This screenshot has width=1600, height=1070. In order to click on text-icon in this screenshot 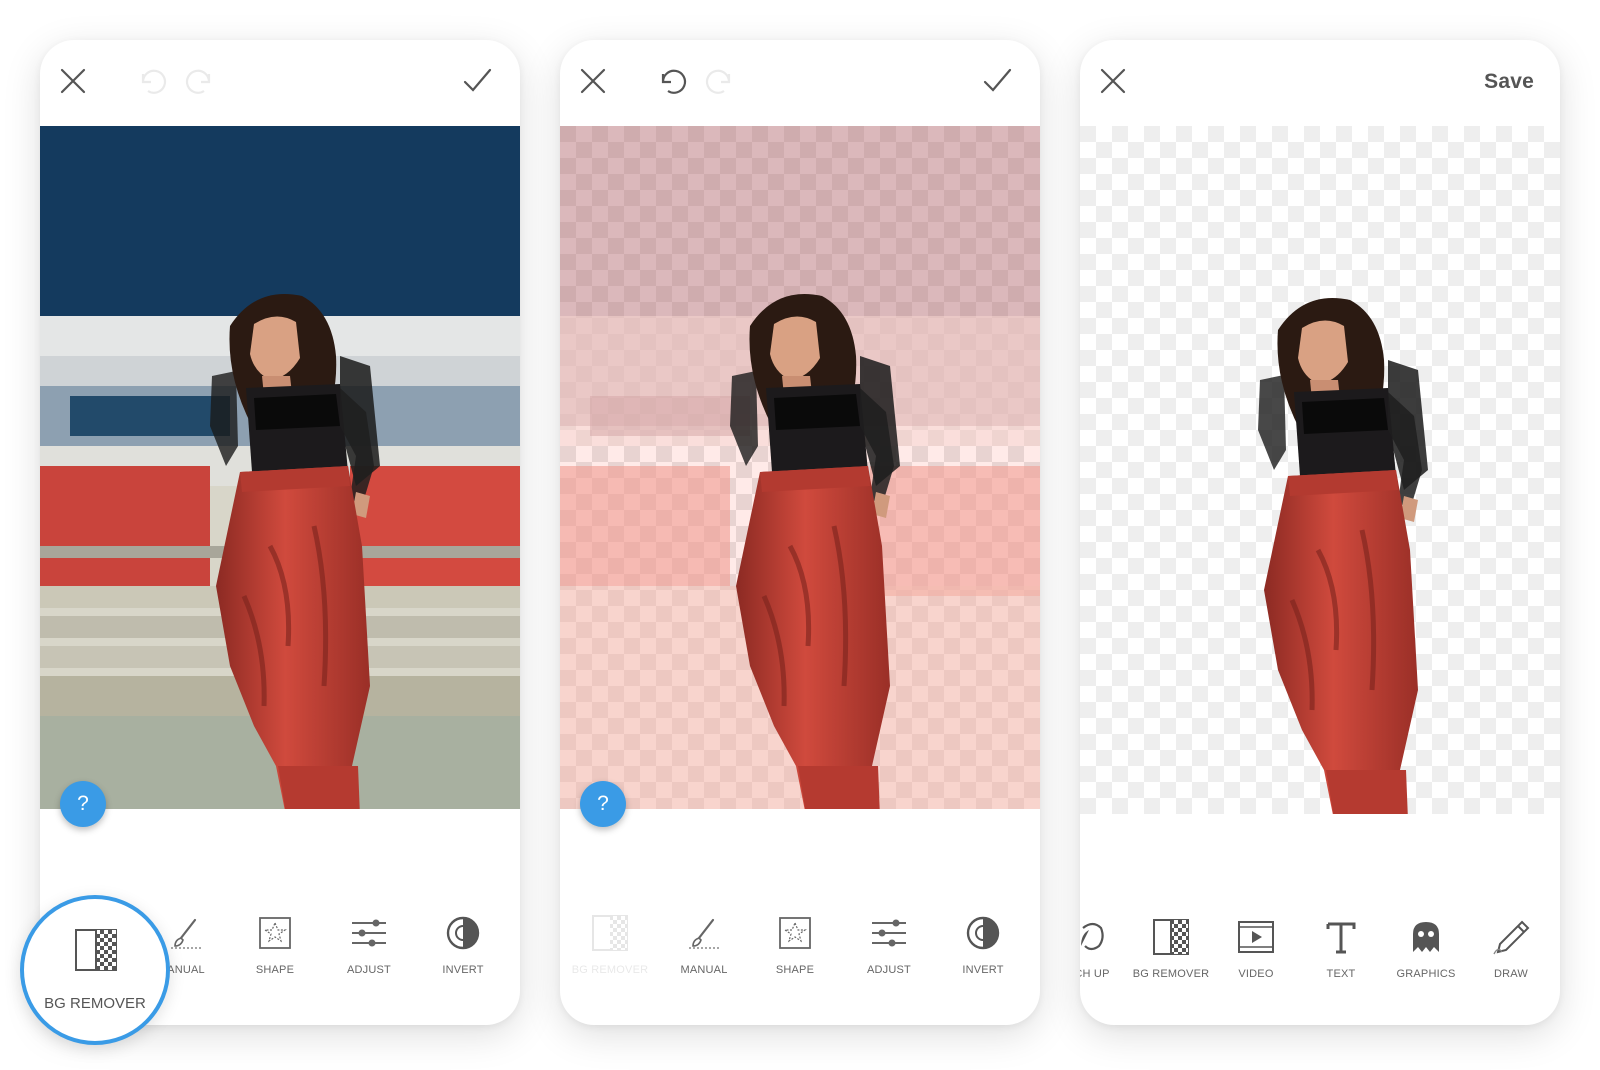, I will do `click(1341, 937)`.